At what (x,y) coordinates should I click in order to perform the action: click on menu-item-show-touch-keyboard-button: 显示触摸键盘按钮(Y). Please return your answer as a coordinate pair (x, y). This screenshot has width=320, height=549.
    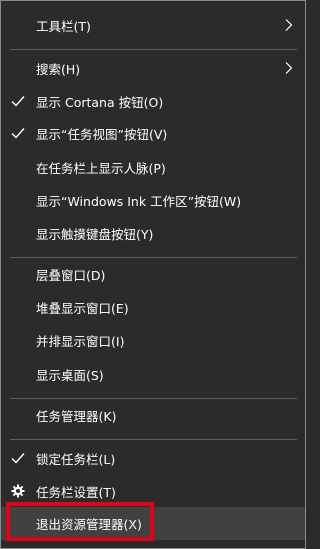
    Looking at the image, I should click on (153, 233).